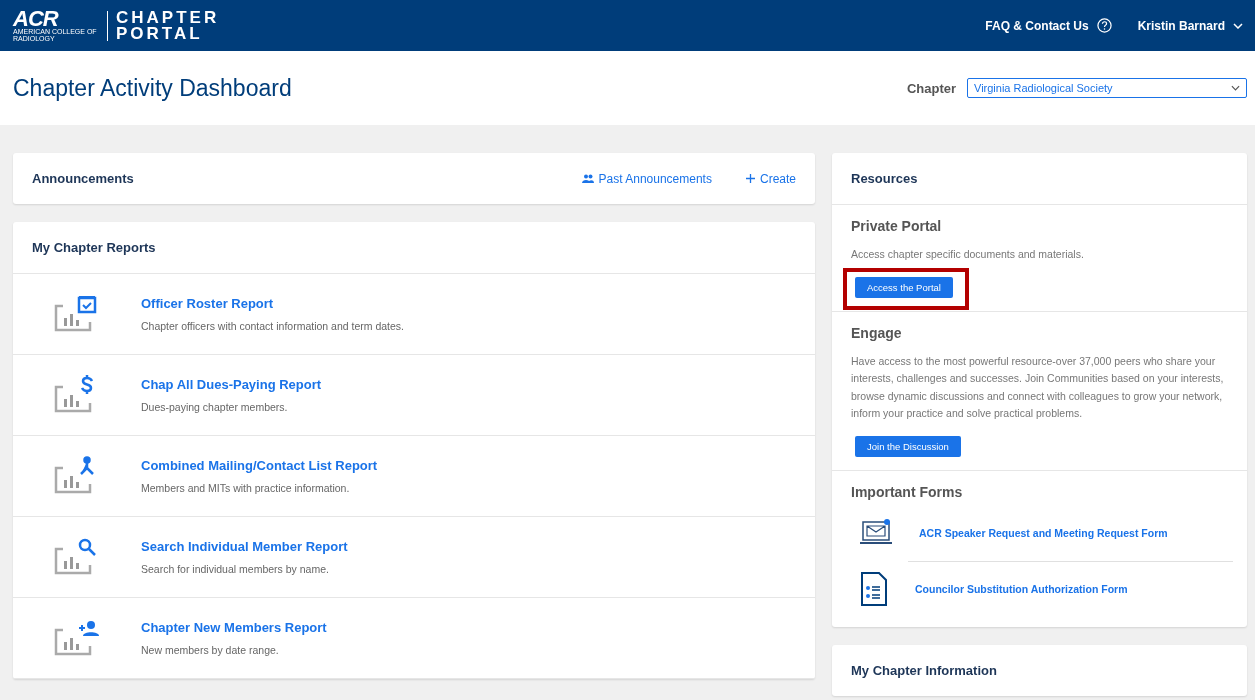  What do you see at coordinates (1038, 387) in the screenshot?
I see `section-text: Have access to the most powerful resource-over 37,000 peers who share your interests, challenges and successes. Join Communities based on your interests, browse dynamic discussions and connect with colleagues to grow your network, inform your practice and solve practical problems.` at bounding box center [1038, 387].